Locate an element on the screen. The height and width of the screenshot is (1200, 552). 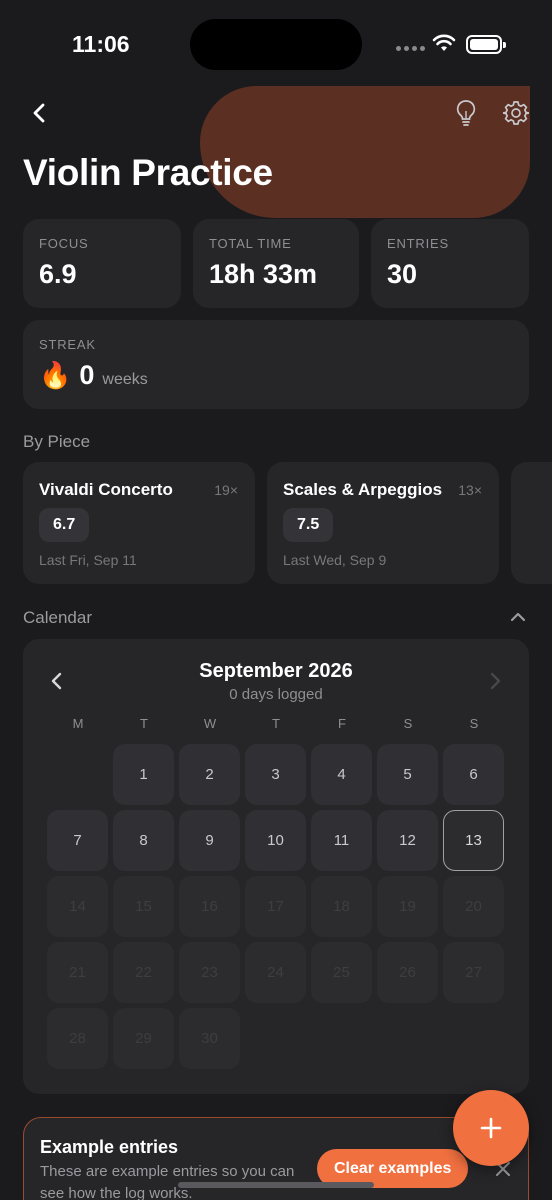
calendar-day: 26 is located at coordinates (407, 972).